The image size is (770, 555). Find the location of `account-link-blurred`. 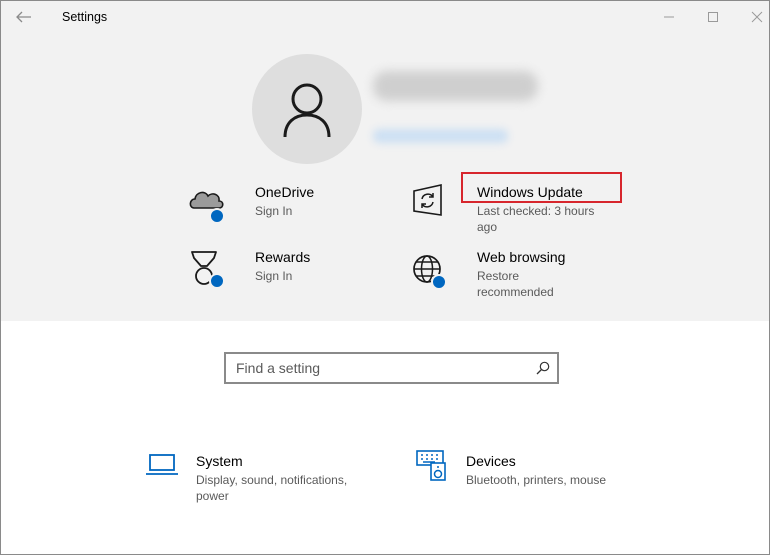

account-link-blurred is located at coordinates (440, 136).